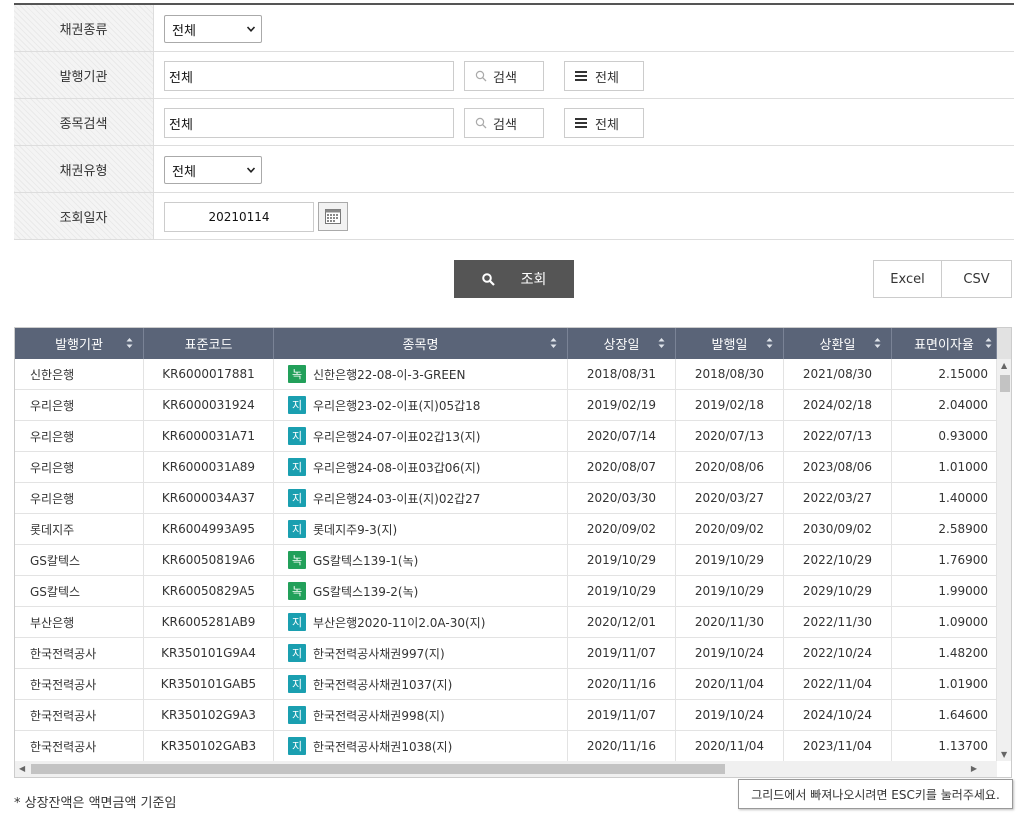 The width and height of the screenshot is (1026, 816). Describe the element at coordinates (977, 279) in the screenshot. I see `csv-button: CSV` at that location.